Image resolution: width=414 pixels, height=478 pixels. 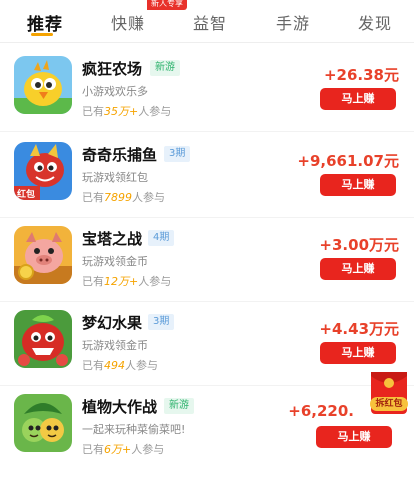 I want to click on red-packet-label: 红包, so click(x=26, y=195).